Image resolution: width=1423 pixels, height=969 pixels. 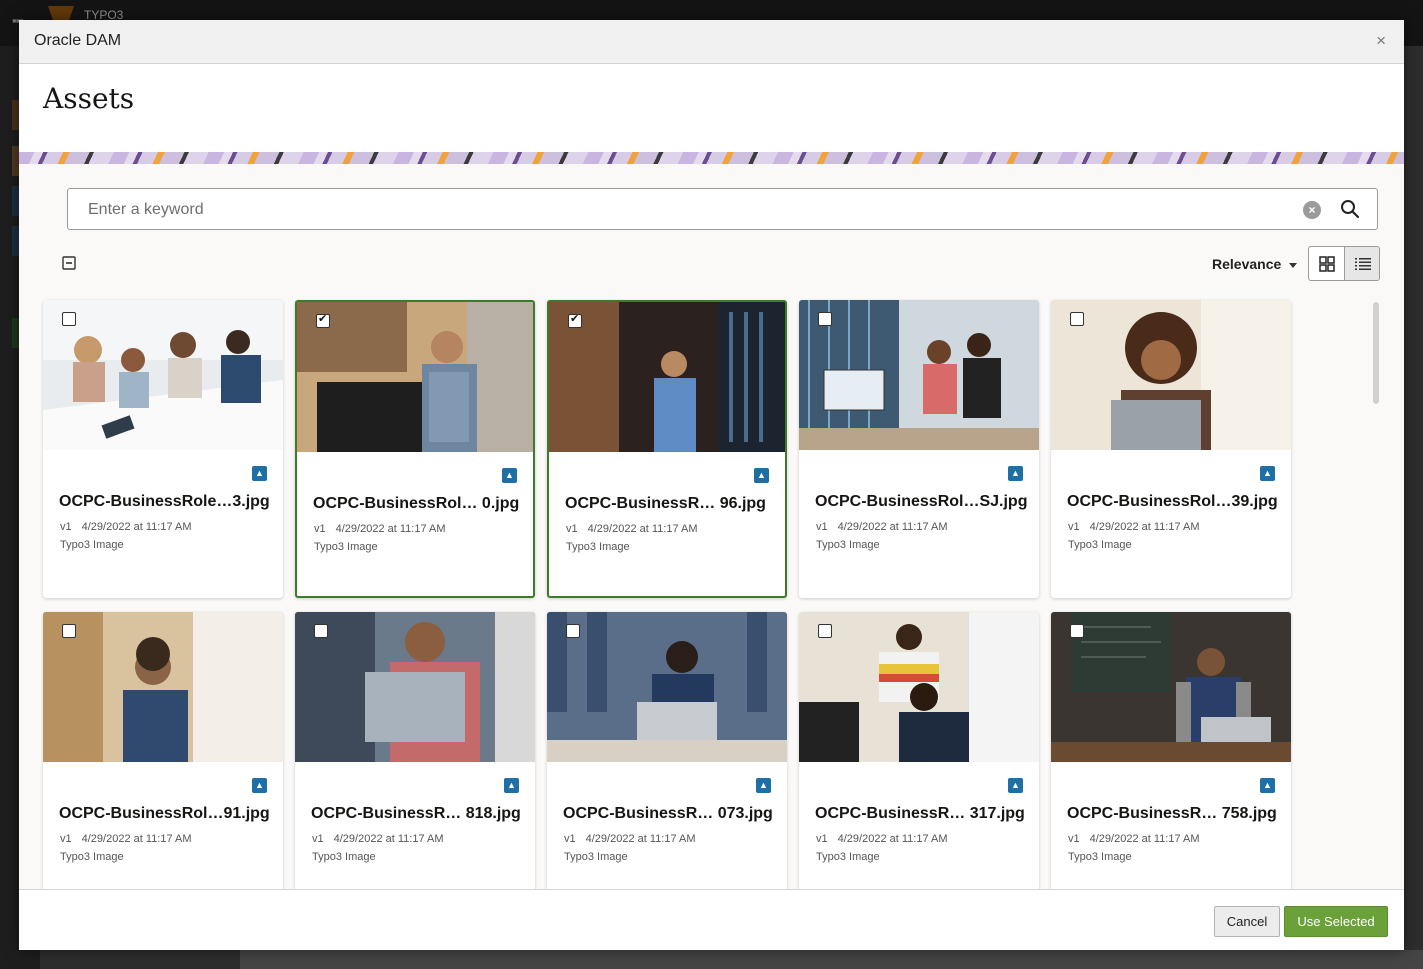 What do you see at coordinates (665, 503) in the screenshot?
I see `asset-filename: OCPC-BusinessR… 96.jpg` at bounding box center [665, 503].